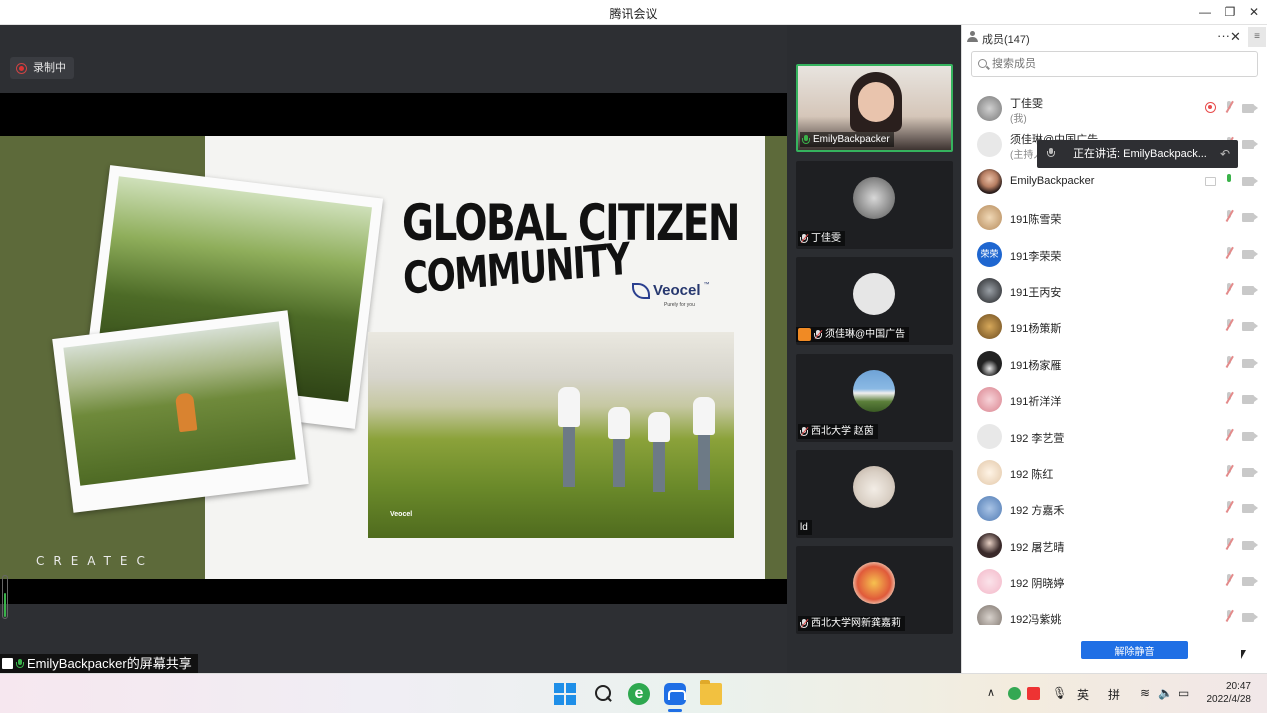 The height and width of the screenshot is (713, 1267). I want to click on member-status-icons, so click(1241, 253).